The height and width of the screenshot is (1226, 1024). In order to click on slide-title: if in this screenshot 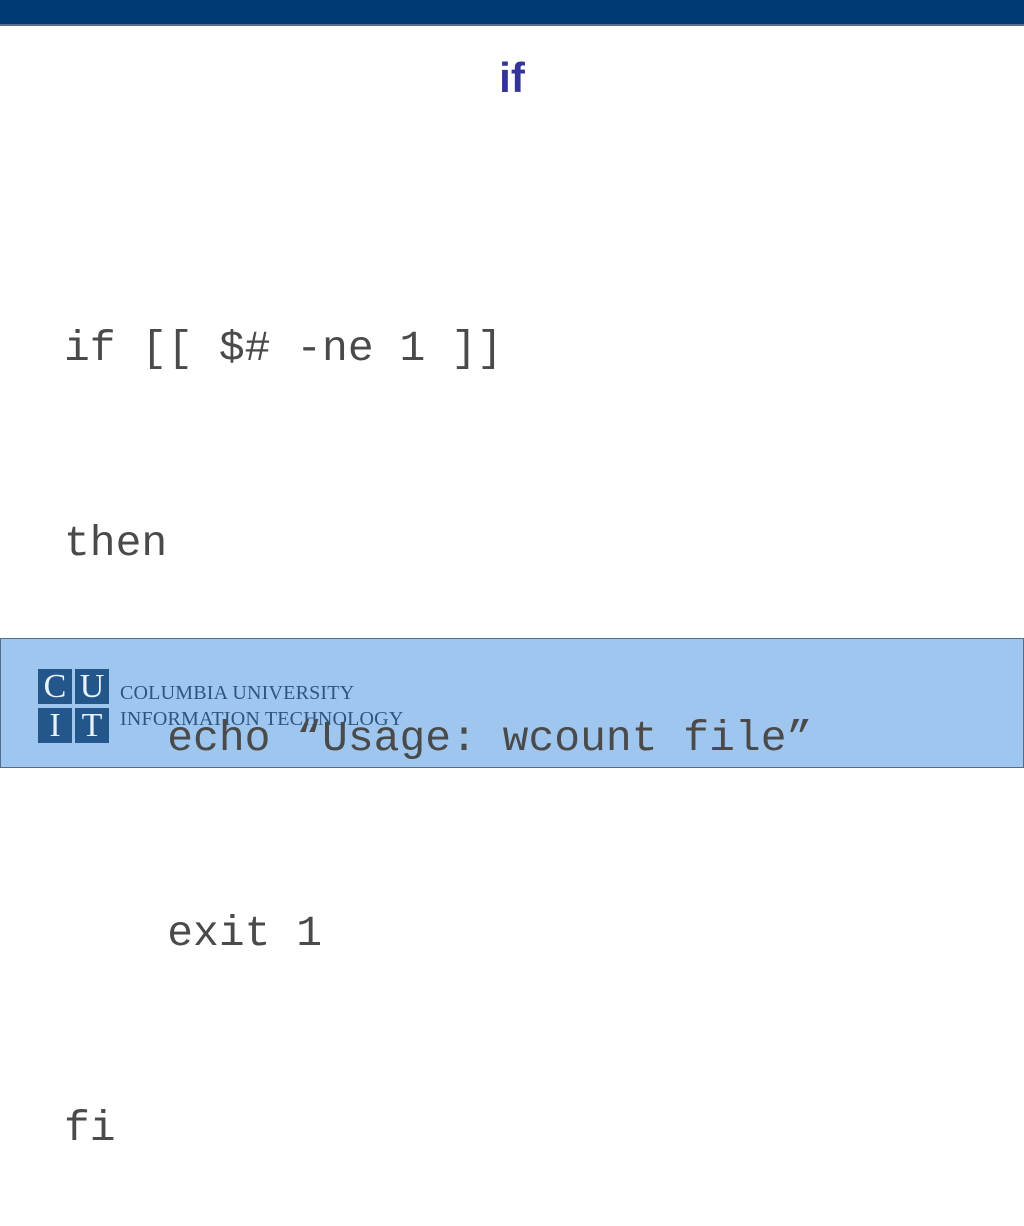, I will do `click(512, 77)`.